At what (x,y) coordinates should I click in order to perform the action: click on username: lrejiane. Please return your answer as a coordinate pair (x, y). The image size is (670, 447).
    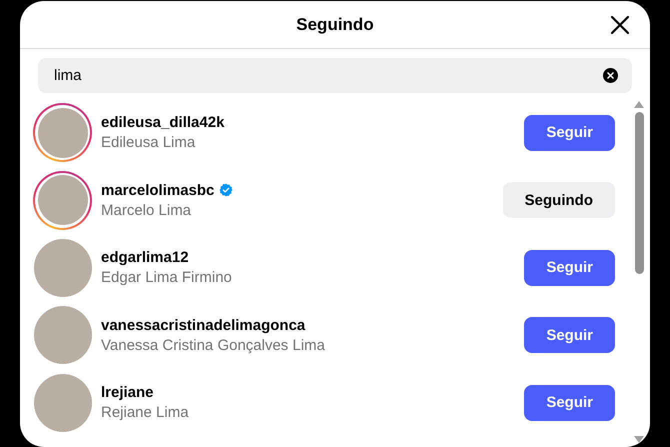
    Looking at the image, I should click on (127, 393).